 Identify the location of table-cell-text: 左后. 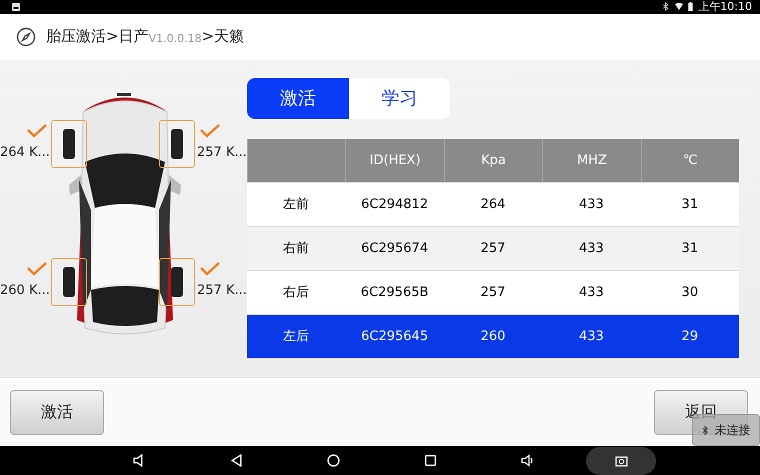
(296, 337).